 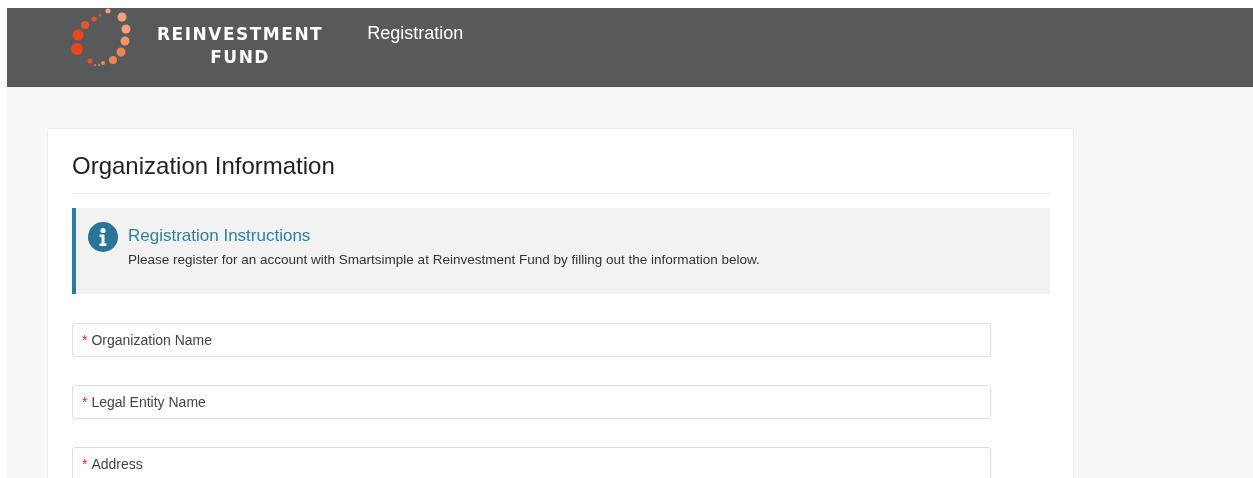 I want to click on field-label: Address, so click(x=117, y=464).